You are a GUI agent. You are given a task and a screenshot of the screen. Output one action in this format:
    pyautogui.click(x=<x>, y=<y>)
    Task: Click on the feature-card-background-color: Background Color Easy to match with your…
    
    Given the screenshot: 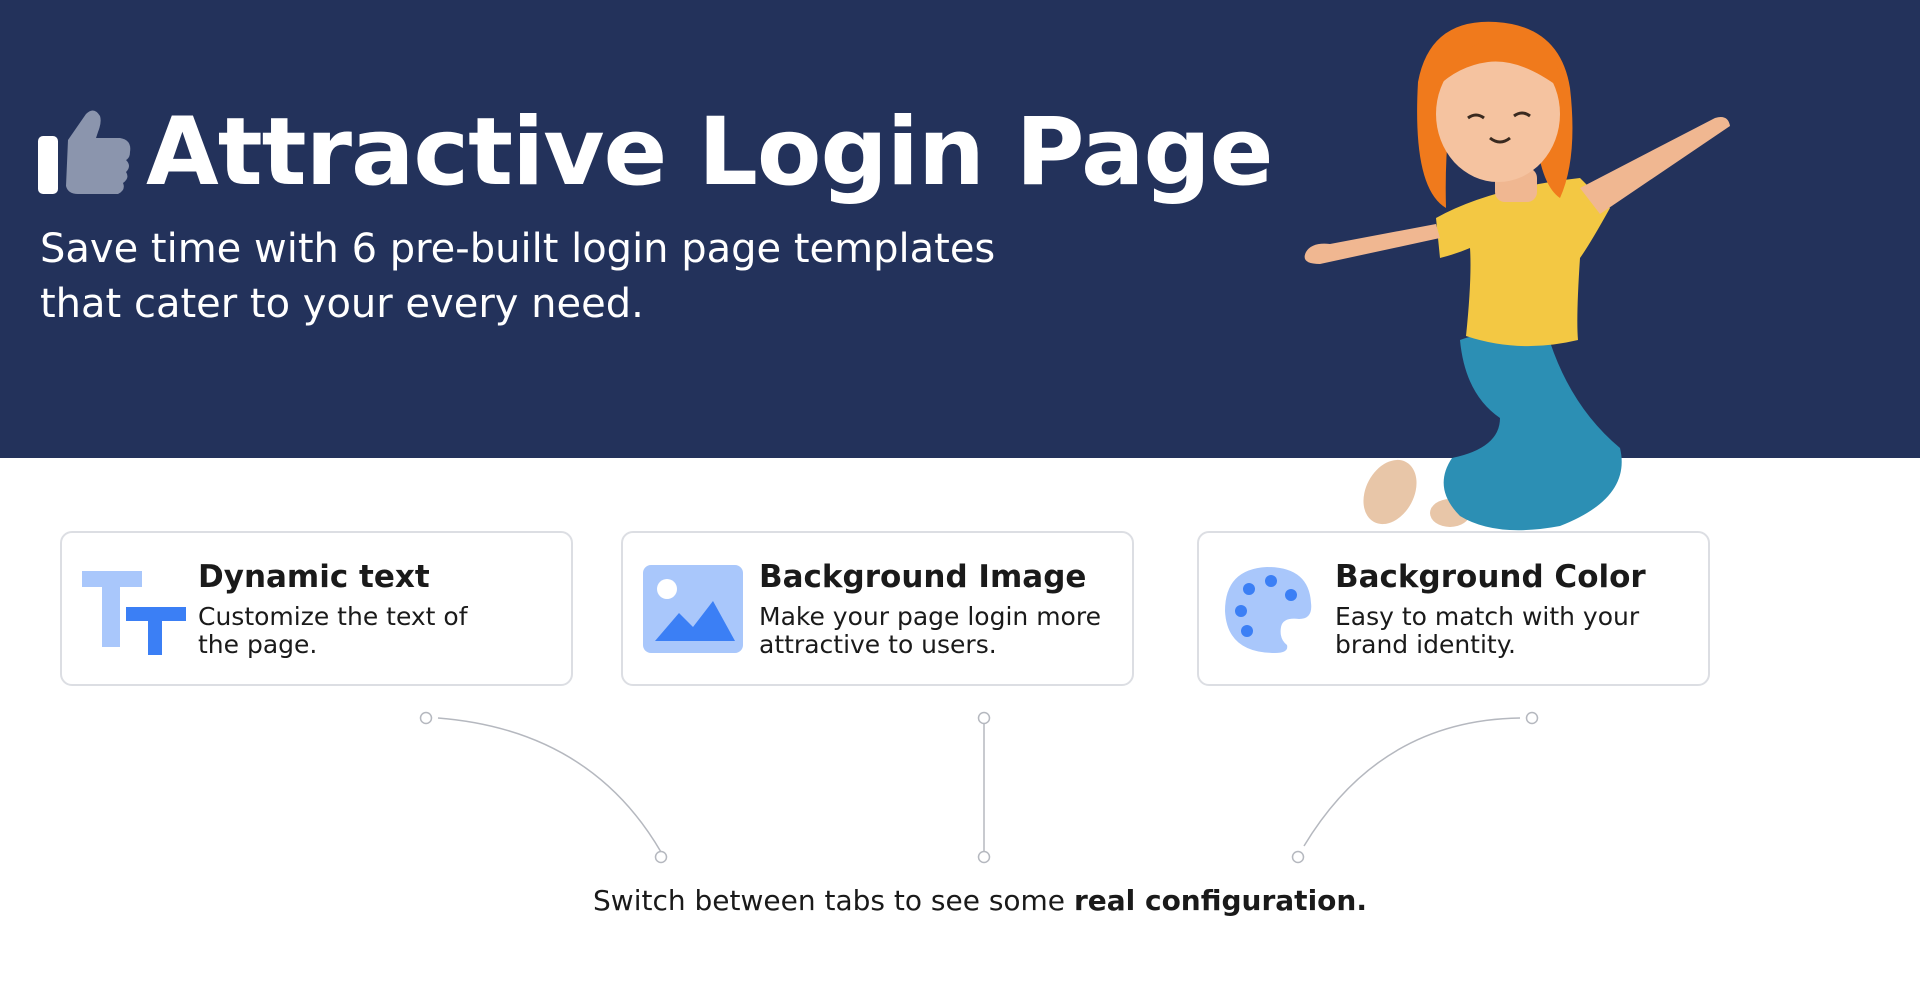 What is the action you would take?
    pyautogui.click(x=1453, y=608)
    